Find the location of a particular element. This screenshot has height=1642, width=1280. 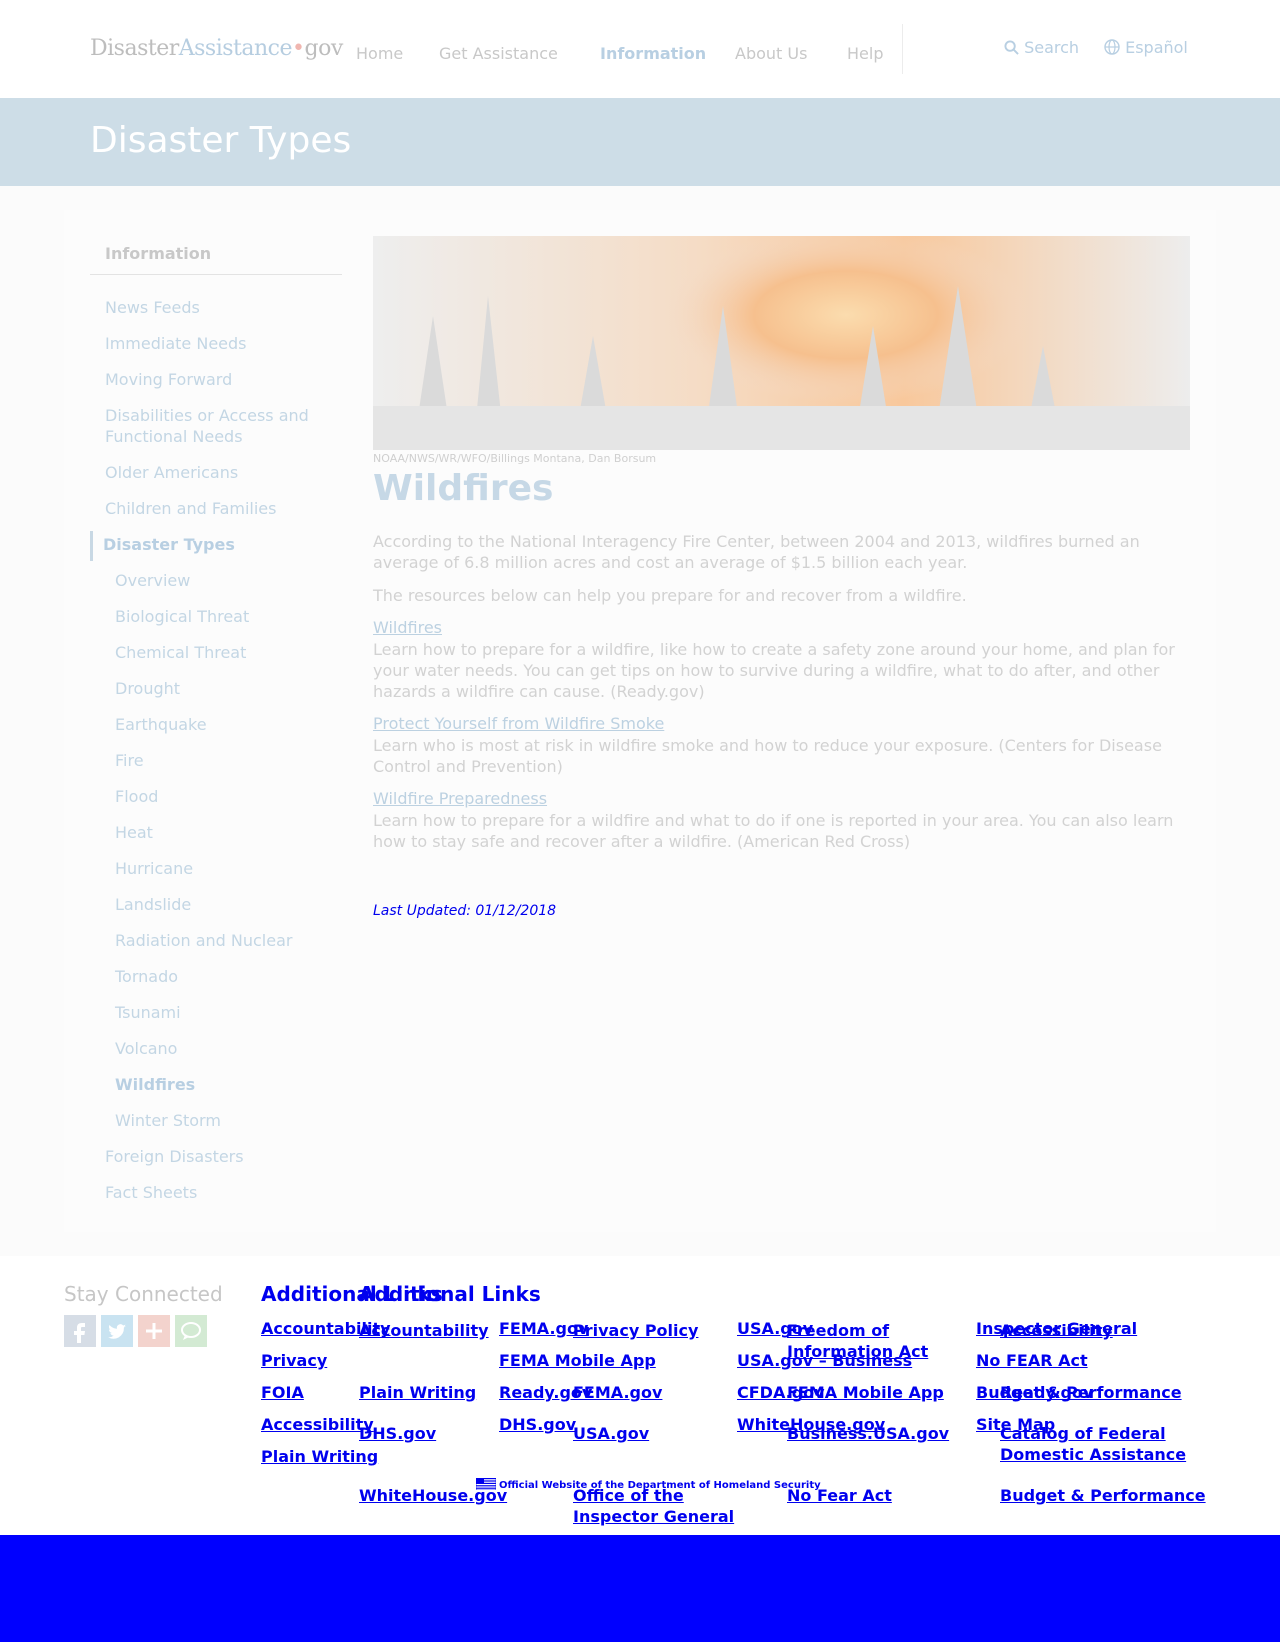

sidebar-item-disaster-types: Disaster Types is located at coordinates (169, 544).